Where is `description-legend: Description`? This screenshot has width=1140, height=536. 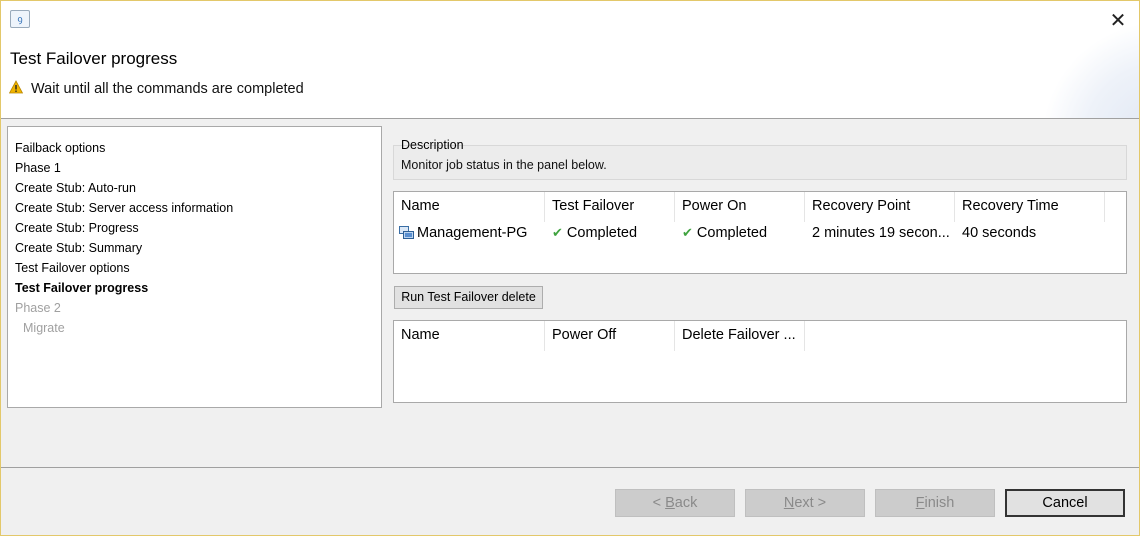
description-legend: Description is located at coordinates (432, 145).